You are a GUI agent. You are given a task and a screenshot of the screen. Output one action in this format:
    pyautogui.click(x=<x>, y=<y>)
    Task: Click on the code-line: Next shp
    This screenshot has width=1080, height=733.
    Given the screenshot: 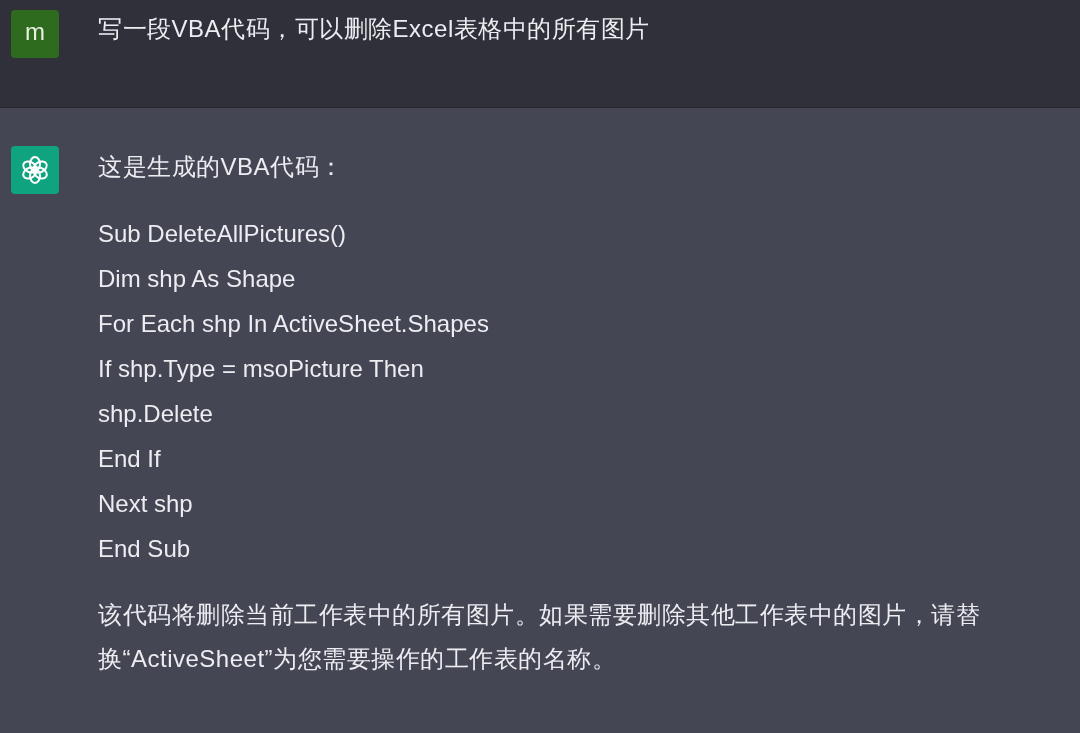 What is the action you would take?
    pyautogui.click(x=146, y=504)
    